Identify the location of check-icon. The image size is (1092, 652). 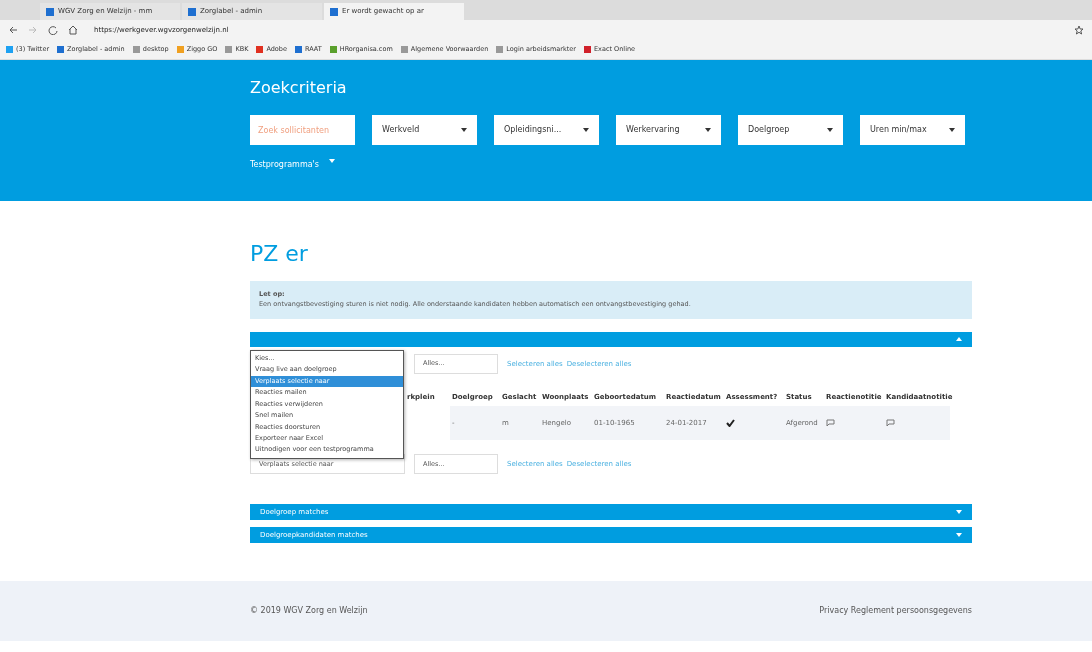
(730, 423).